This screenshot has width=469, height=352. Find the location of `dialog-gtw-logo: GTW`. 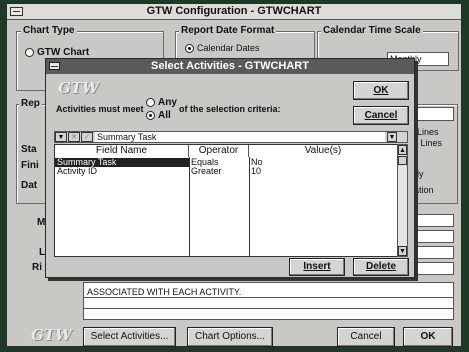

dialog-gtw-logo: GTW is located at coordinates (78, 88).